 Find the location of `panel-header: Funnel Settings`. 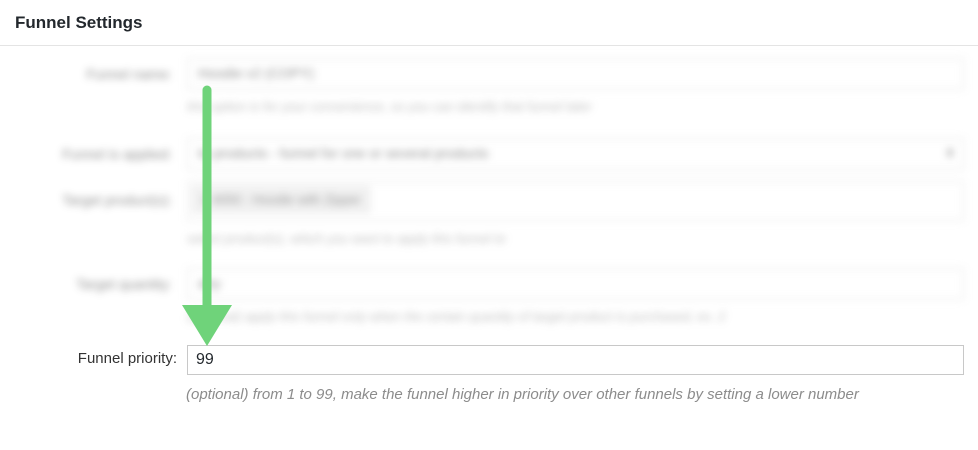

panel-header: Funnel Settings is located at coordinates (489, 23).